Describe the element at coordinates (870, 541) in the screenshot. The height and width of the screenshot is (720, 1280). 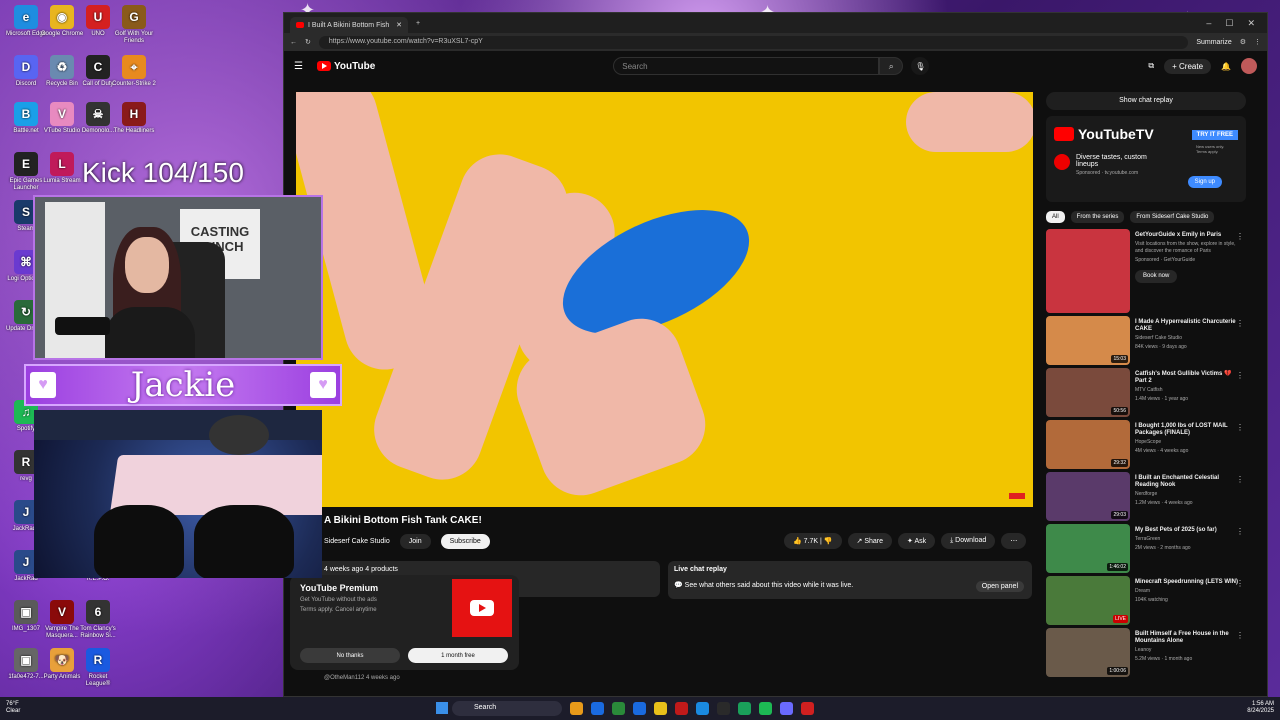
I see `share-button: ↗ Share` at that location.